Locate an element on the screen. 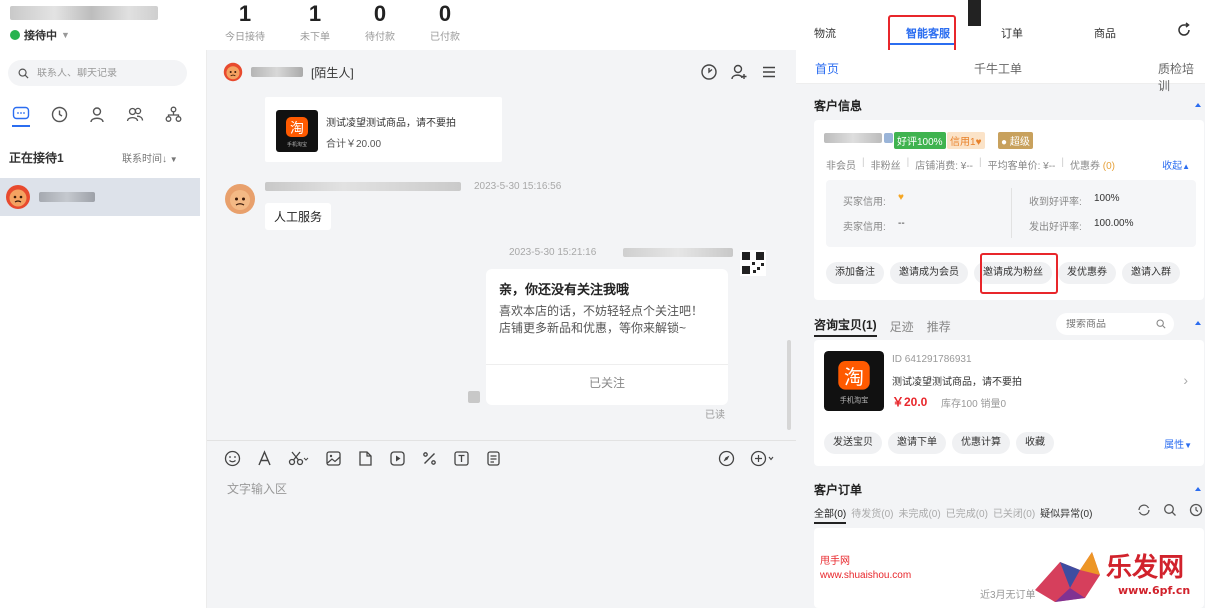  text-template-icon is located at coordinates (461, 458).